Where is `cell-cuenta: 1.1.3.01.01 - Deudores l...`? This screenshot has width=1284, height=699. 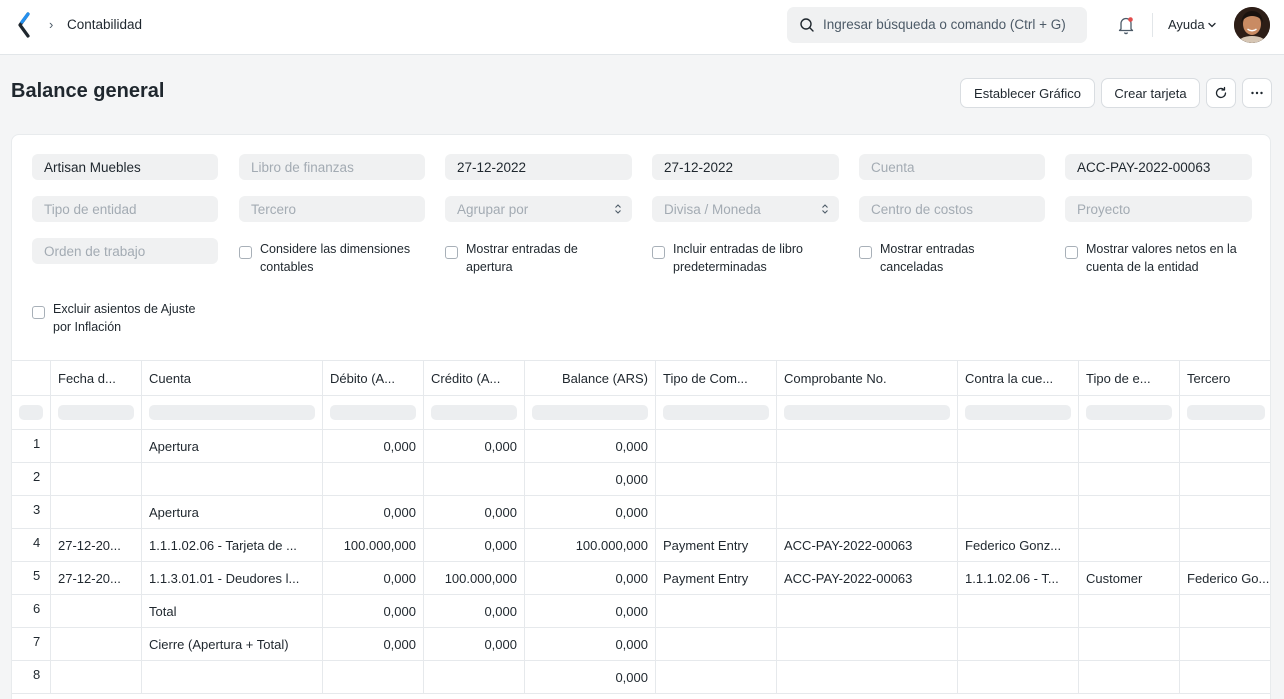
cell-cuenta: 1.1.3.01.01 - Deudores l... is located at coordinates (232, 578).